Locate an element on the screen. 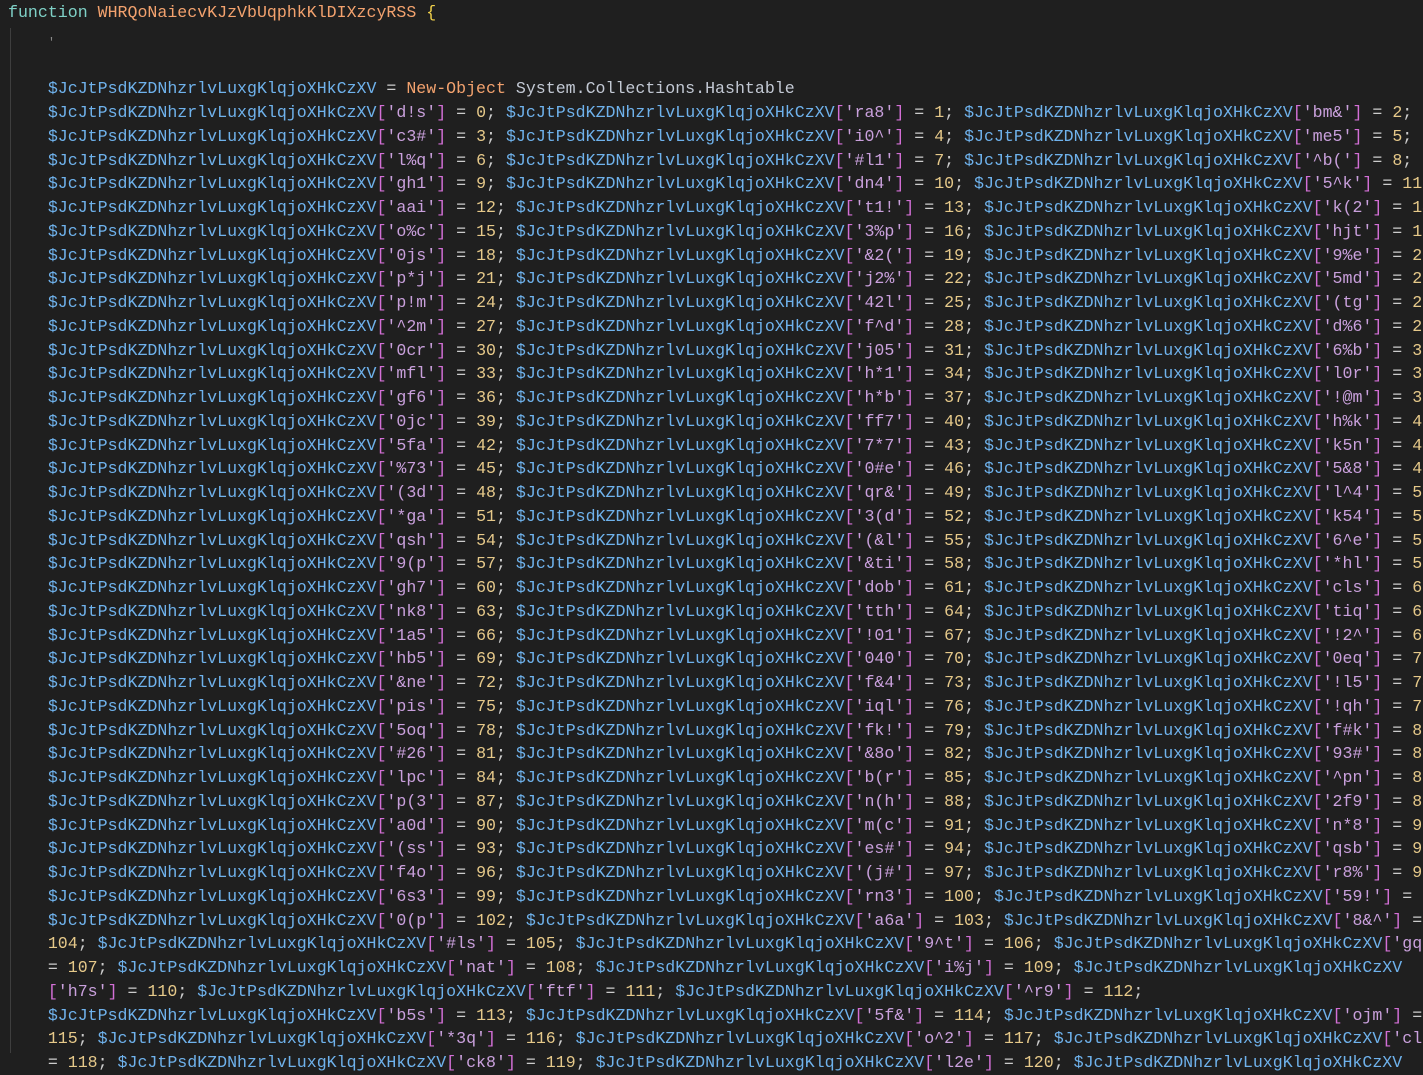  code-token: 3 is located at coordinates (481, 136).